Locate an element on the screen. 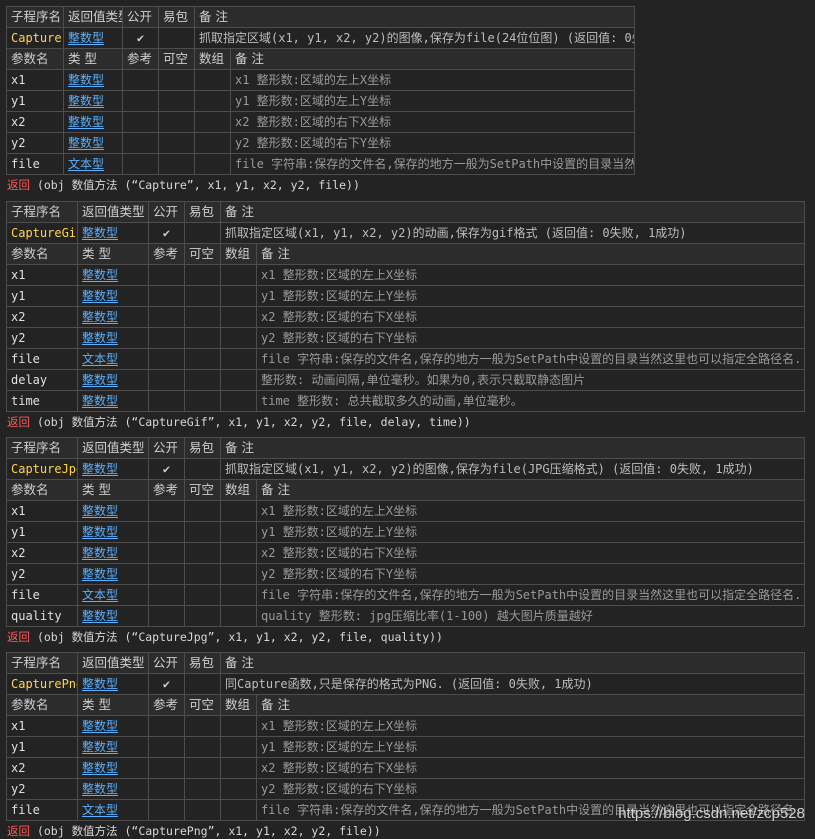 The width and height of the screenshot is (815, 839). param-name-cell: delay is located at coordinates (42, 380).